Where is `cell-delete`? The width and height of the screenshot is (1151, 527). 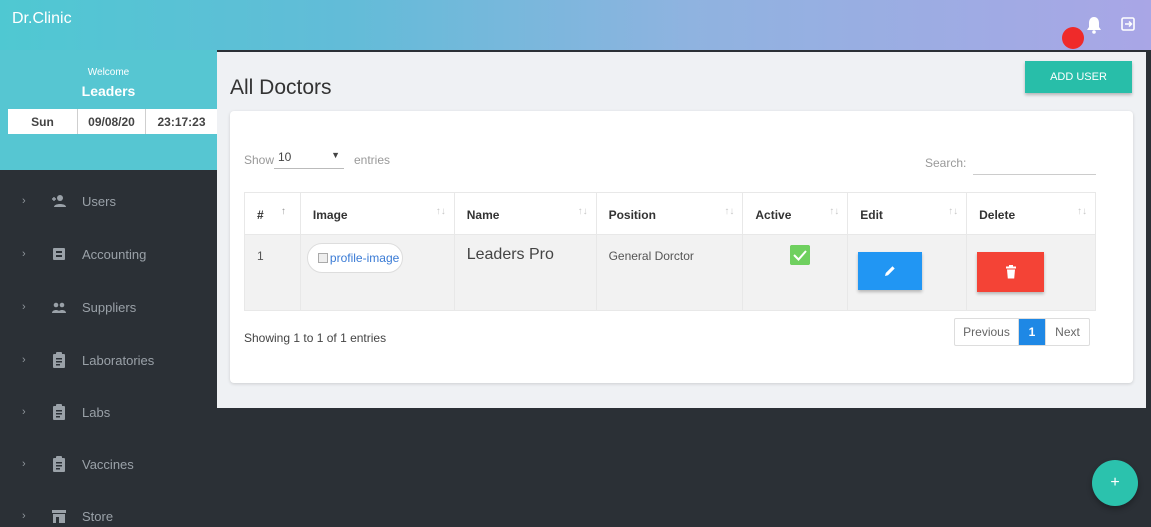 cell-delete is located at coordinates (1031, 272).